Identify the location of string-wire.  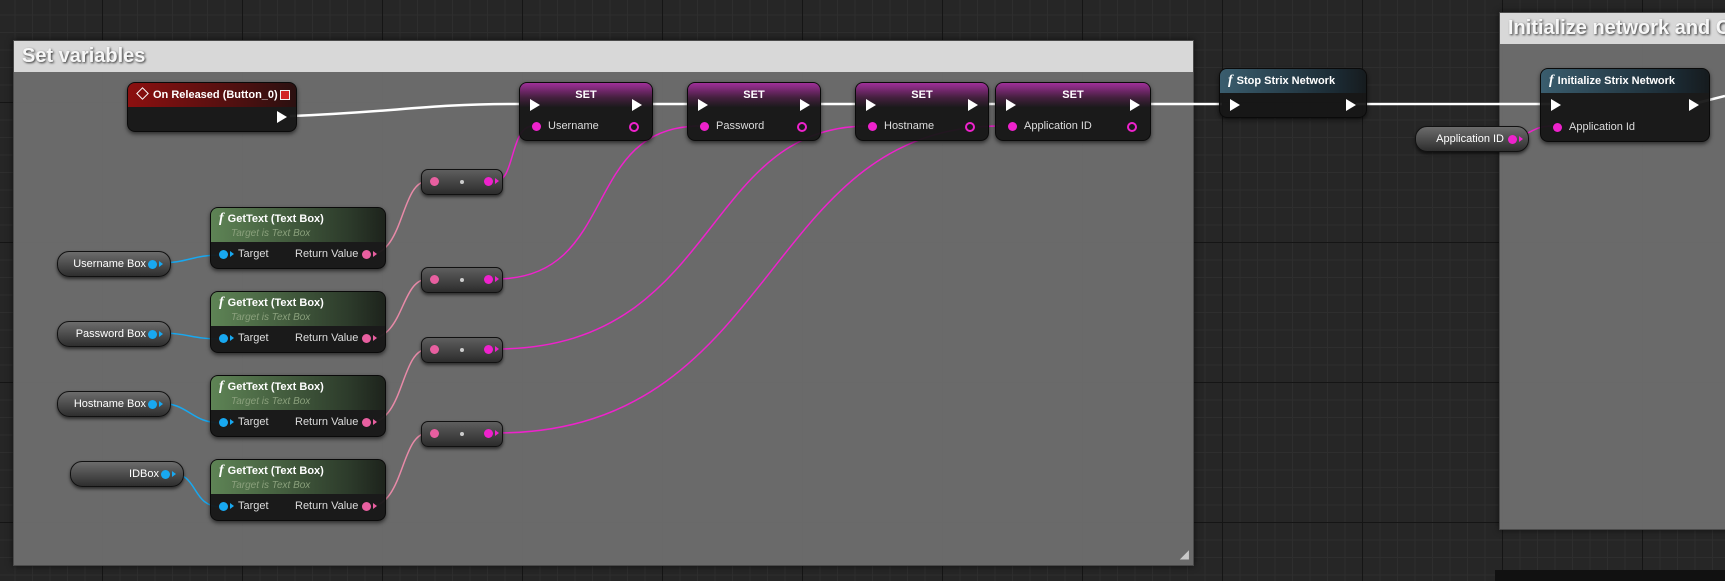
(682, 237).